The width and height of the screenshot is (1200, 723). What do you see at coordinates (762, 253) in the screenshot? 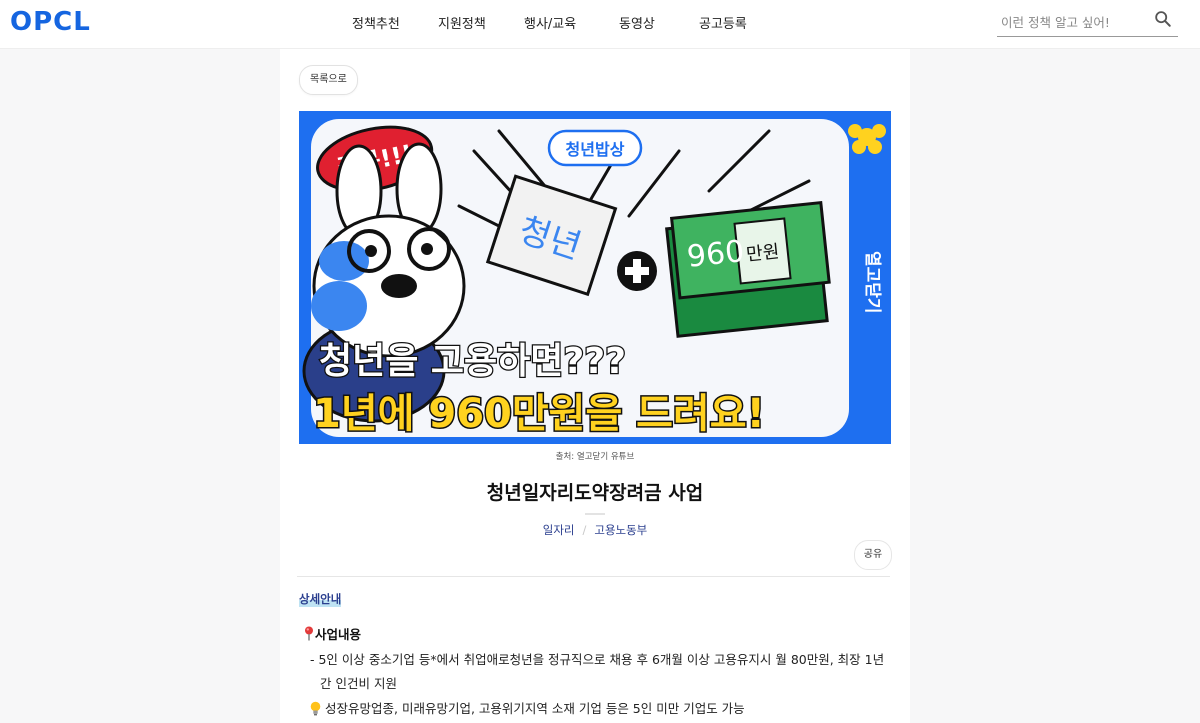
I see `money-unit-text: 만원` at bounding box center [762, 253].